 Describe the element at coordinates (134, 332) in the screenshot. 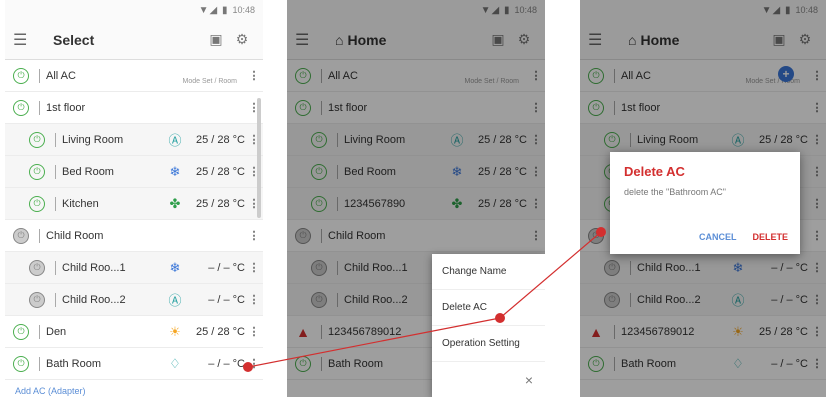

I see `list-item: ⏻ Den ☀ 25 / 28 °C ⋮` at that location.